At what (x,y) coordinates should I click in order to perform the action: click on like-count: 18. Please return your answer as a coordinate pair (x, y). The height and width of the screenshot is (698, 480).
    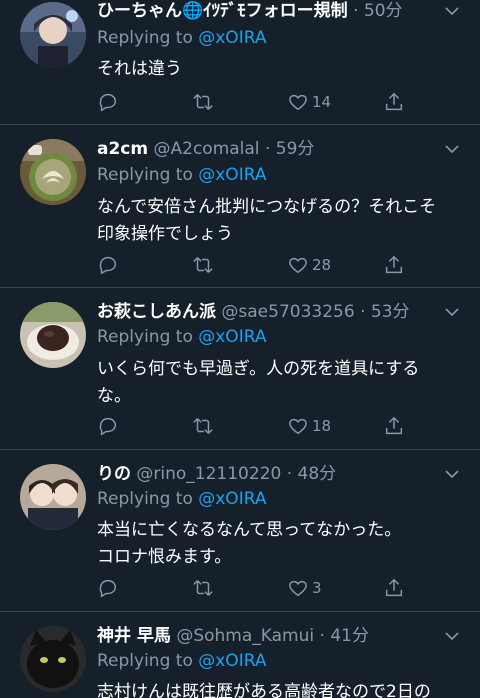
    Looking at the image, I should click on (322, 426).